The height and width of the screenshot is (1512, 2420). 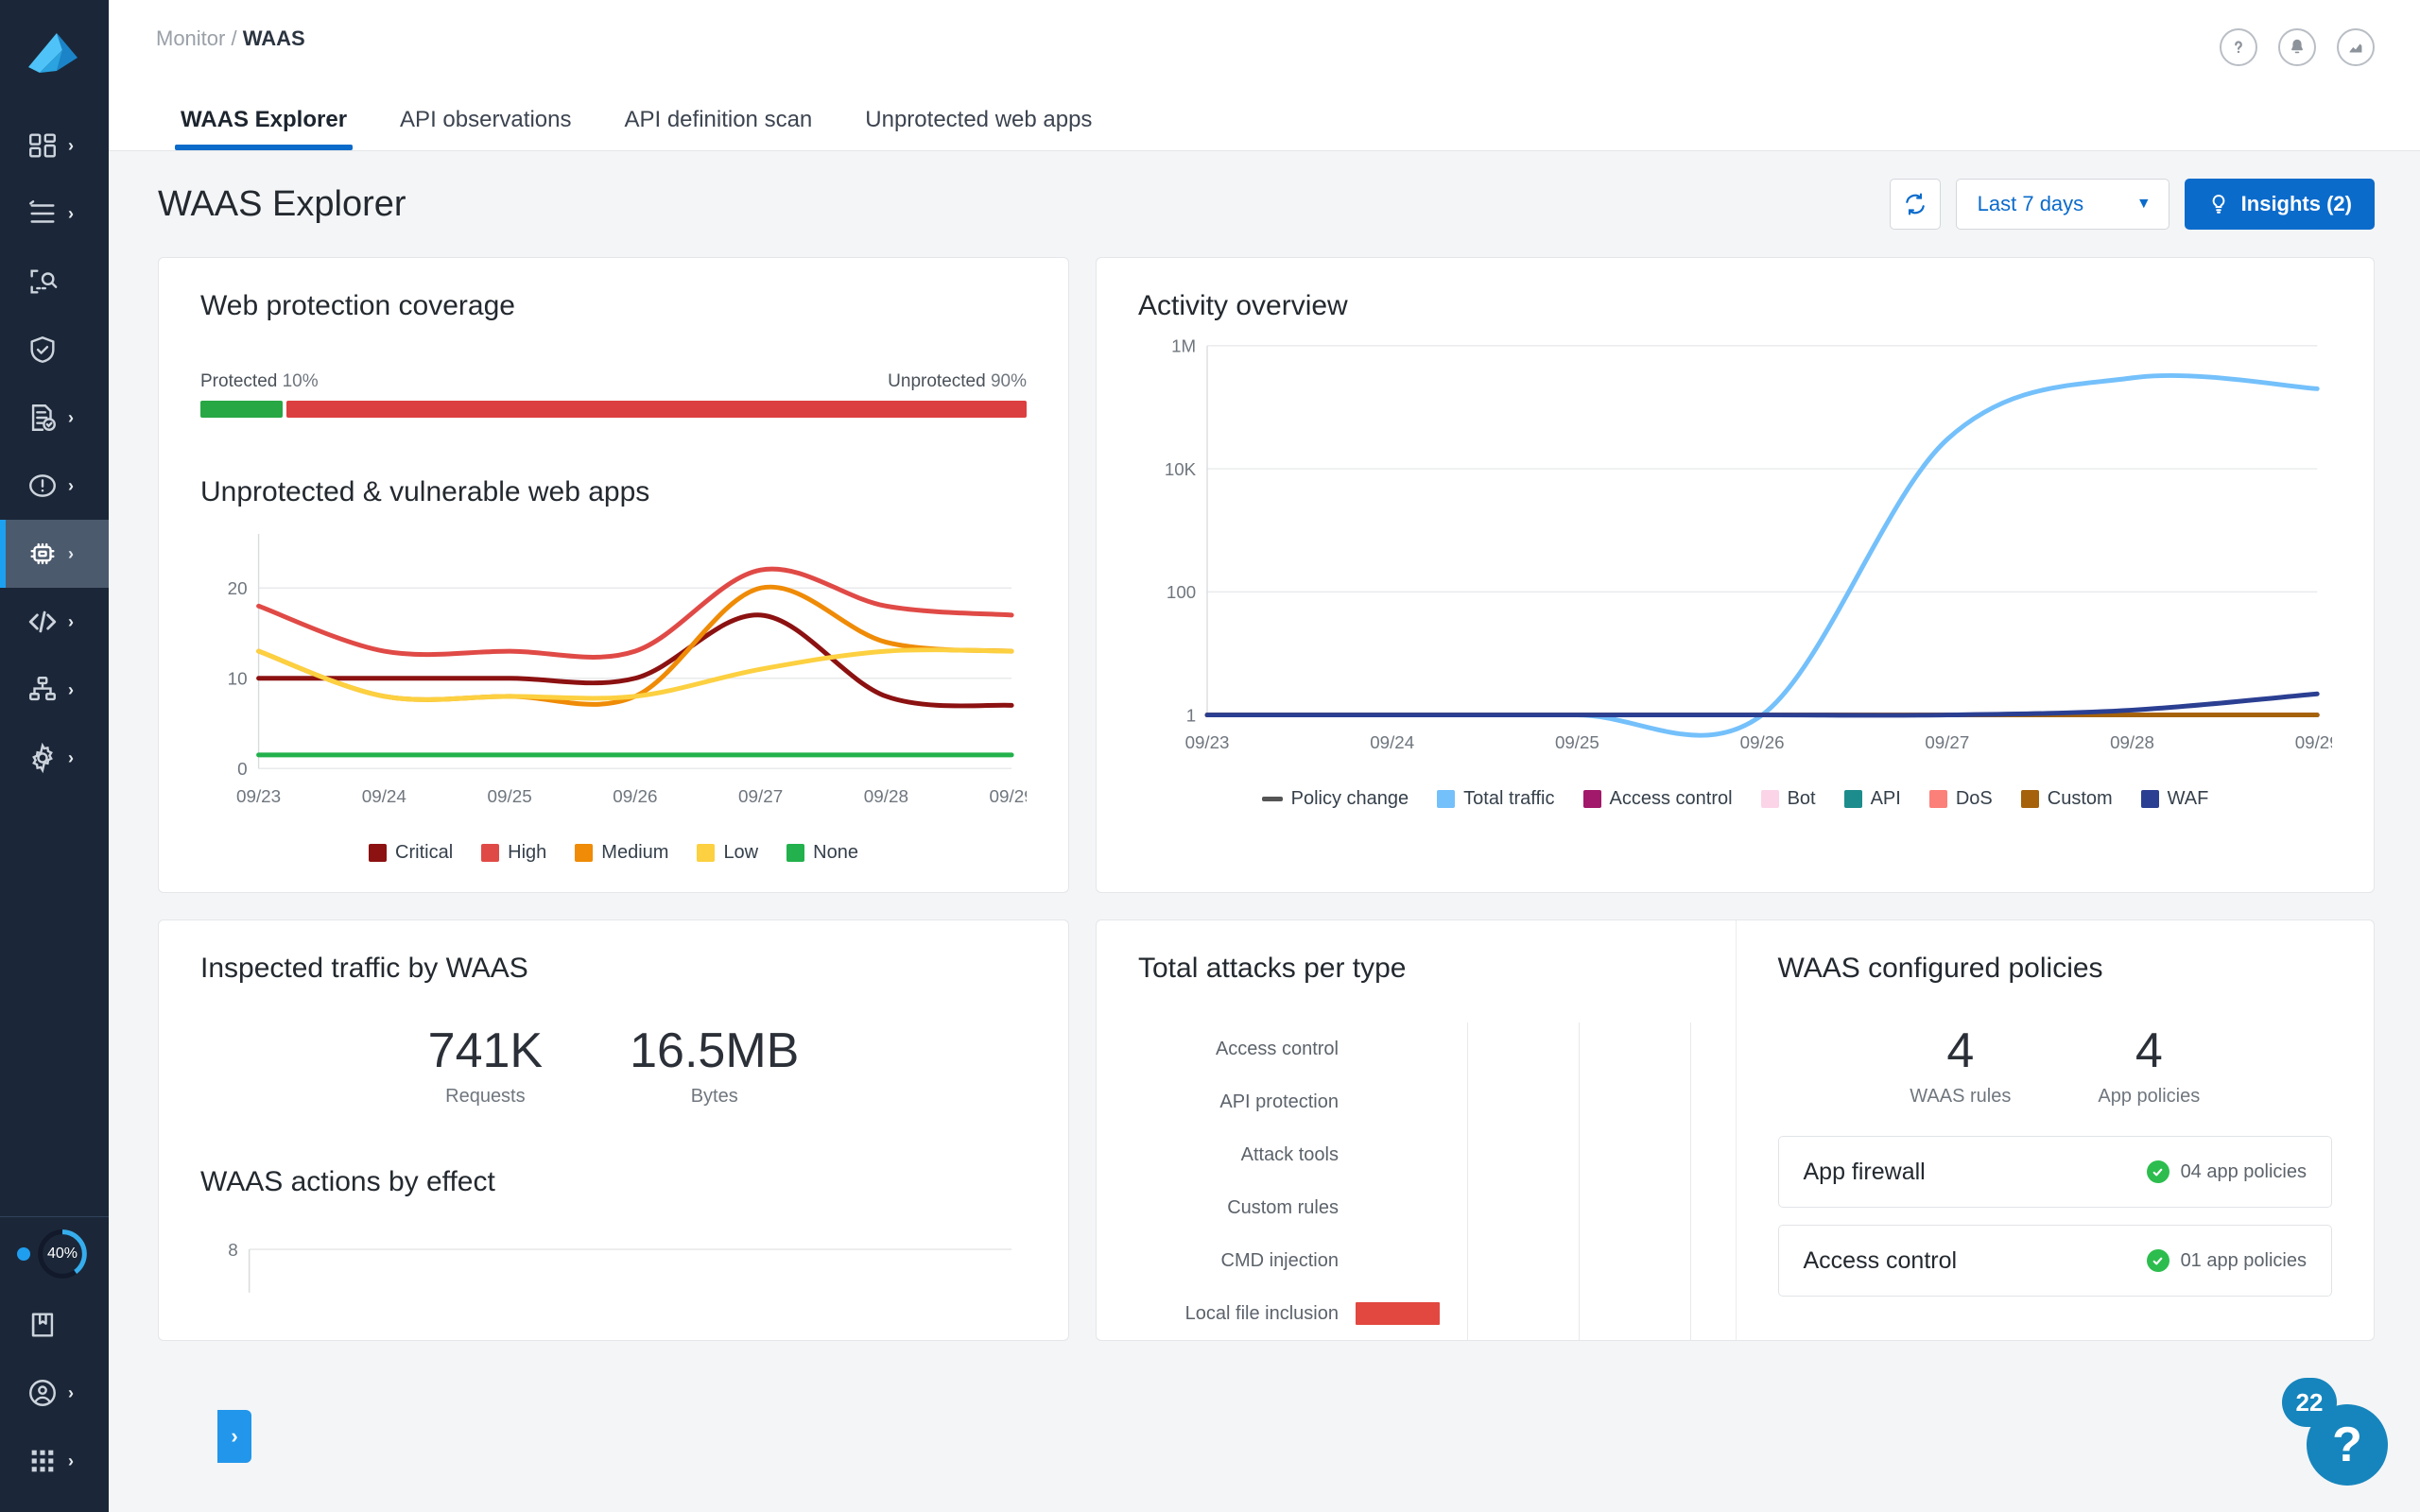 I want to click on legend-item: Medium, so click(x=621, y=853).